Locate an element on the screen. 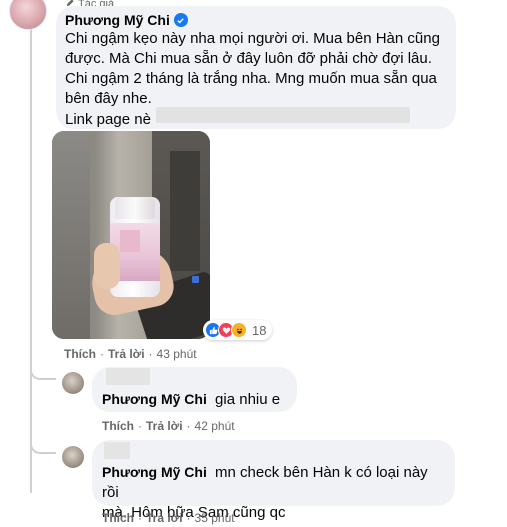 This screenshot has height=527, width=507. comment-author: Phương Mỹ Chi is located at coordinates (117, 20).